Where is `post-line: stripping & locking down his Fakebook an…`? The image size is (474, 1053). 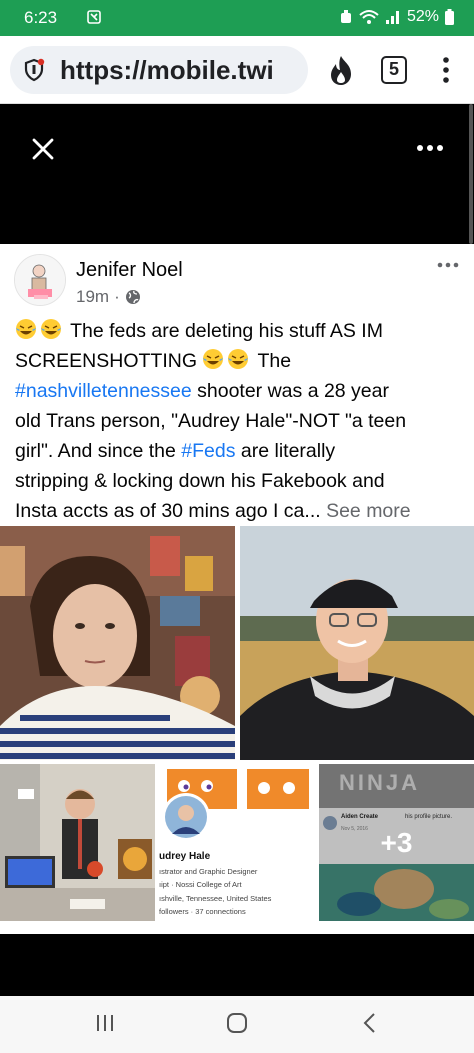
post-line: stripping & locking down his Fakebook an… is located at coordinates (200, 481).